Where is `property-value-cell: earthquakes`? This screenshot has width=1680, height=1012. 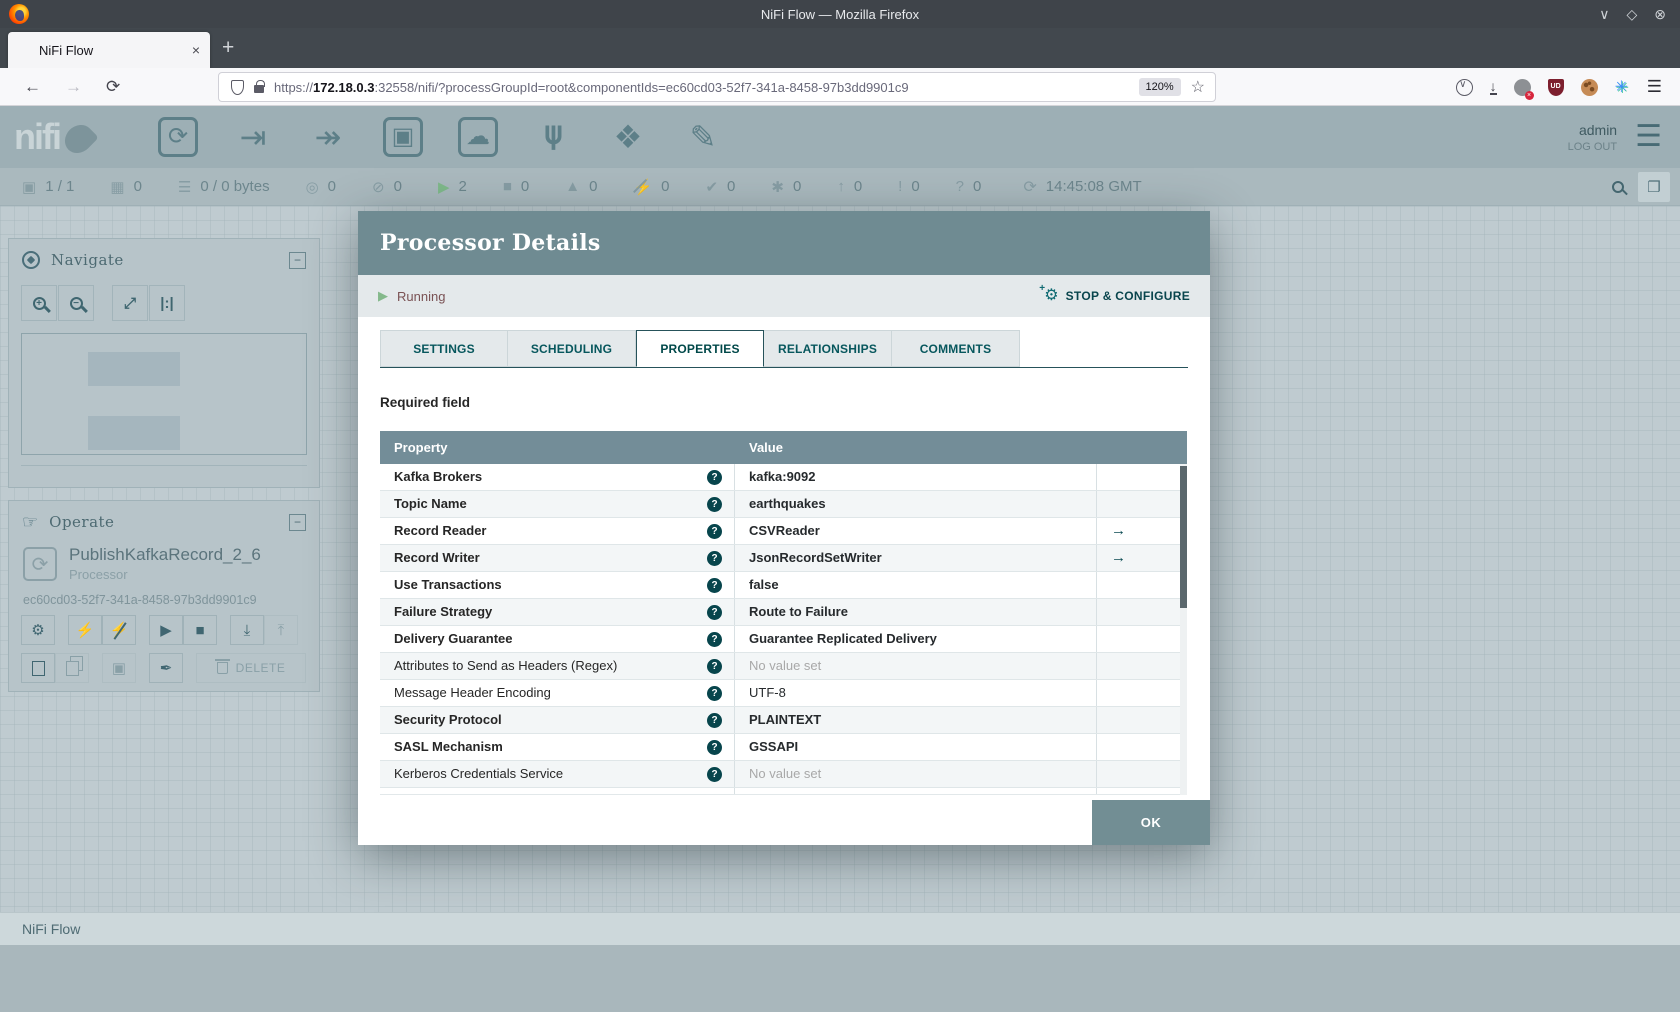 property-value-cell: earthquakes is located at coordinates (916, 504).